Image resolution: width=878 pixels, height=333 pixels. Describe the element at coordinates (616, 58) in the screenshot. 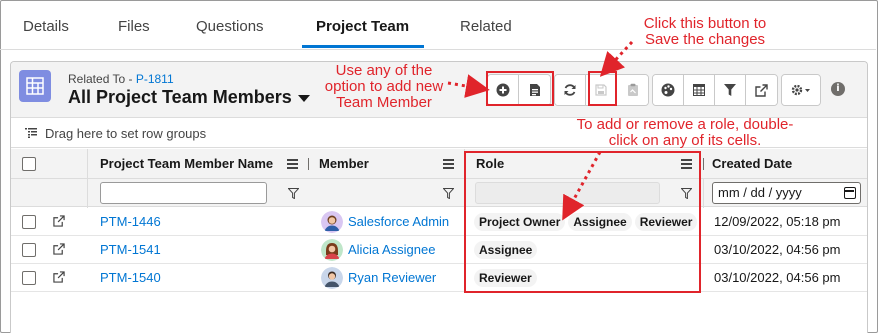

I see `arrow-to-save-button` at that location.